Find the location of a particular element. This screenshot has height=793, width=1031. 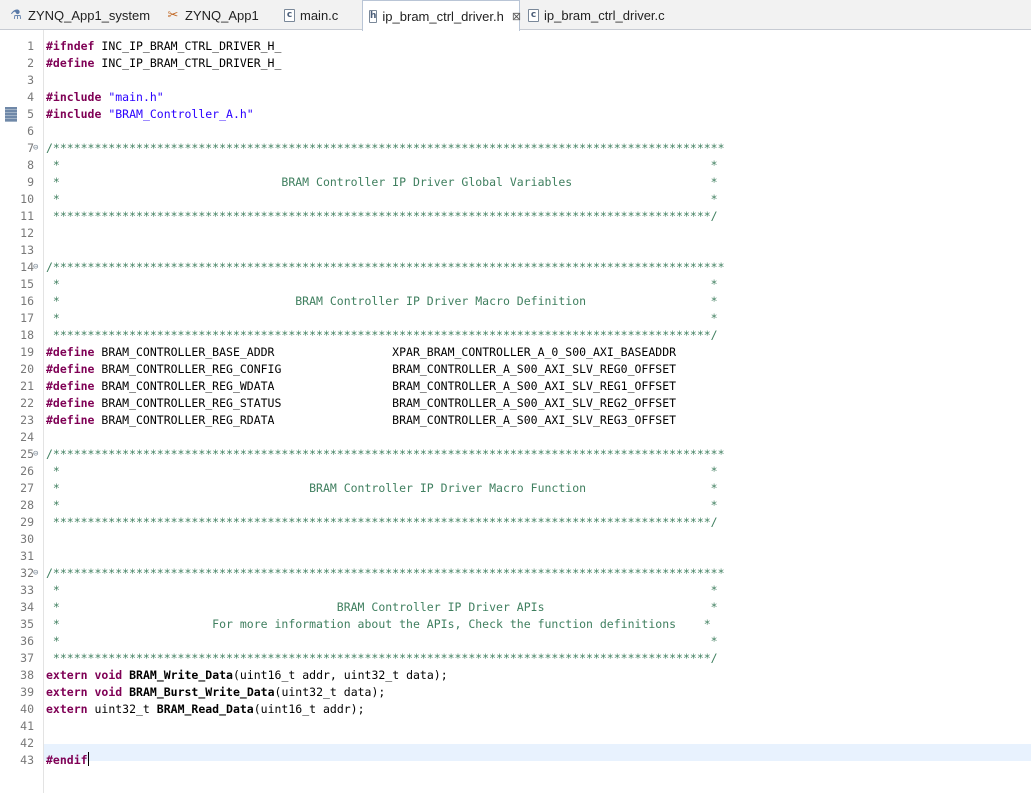

line-number: 37 is located at coordinates (27, 658).